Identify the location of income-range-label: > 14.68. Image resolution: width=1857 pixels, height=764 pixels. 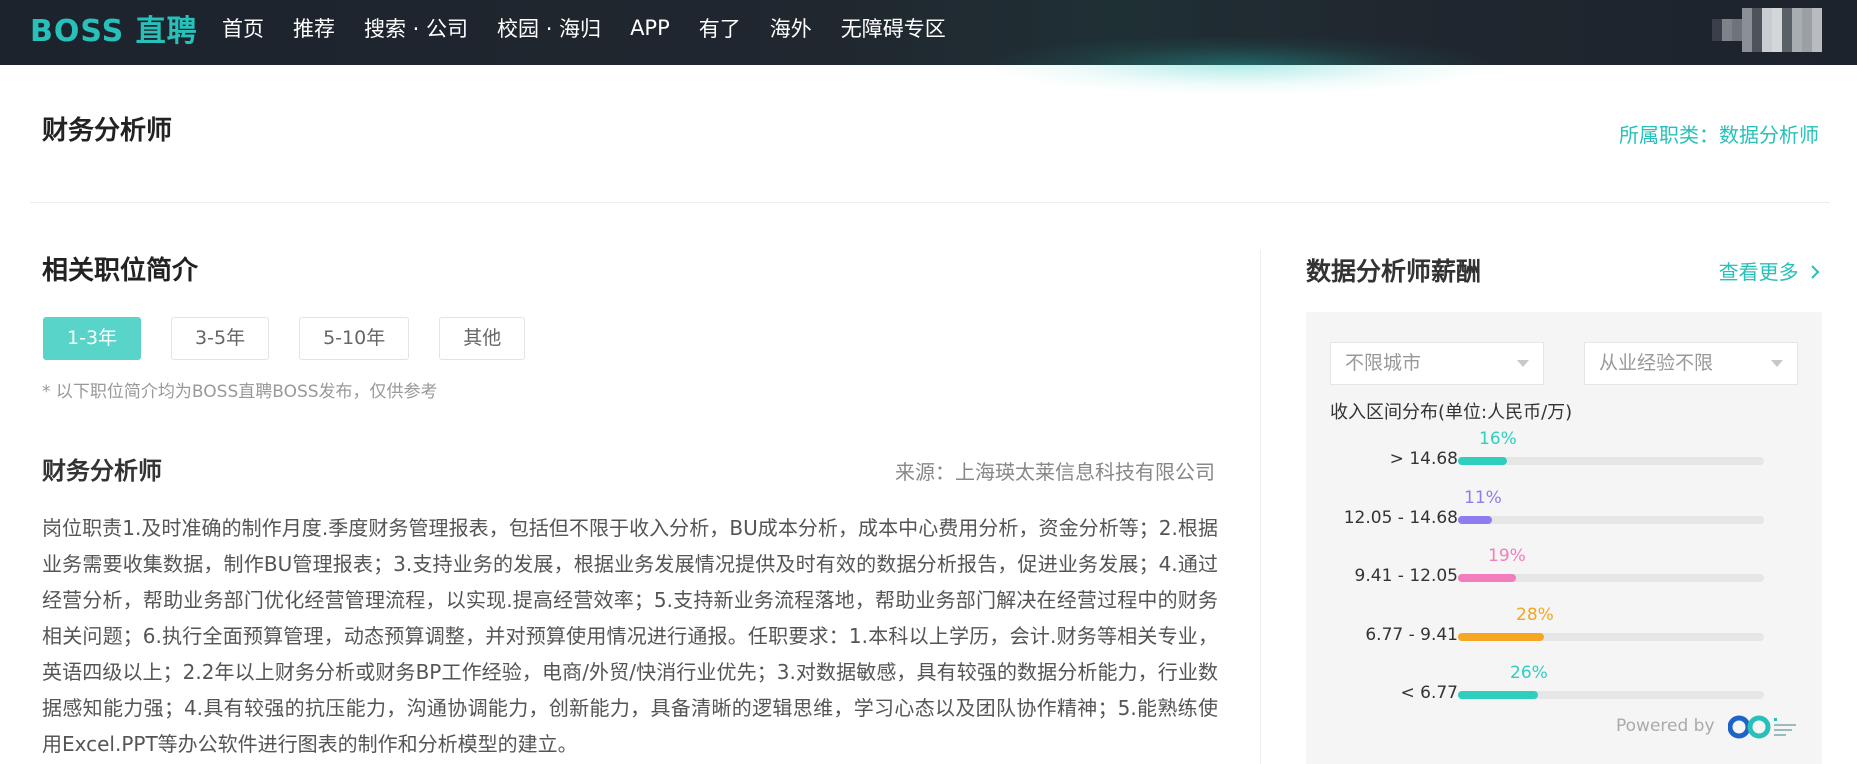
(1423, 459).